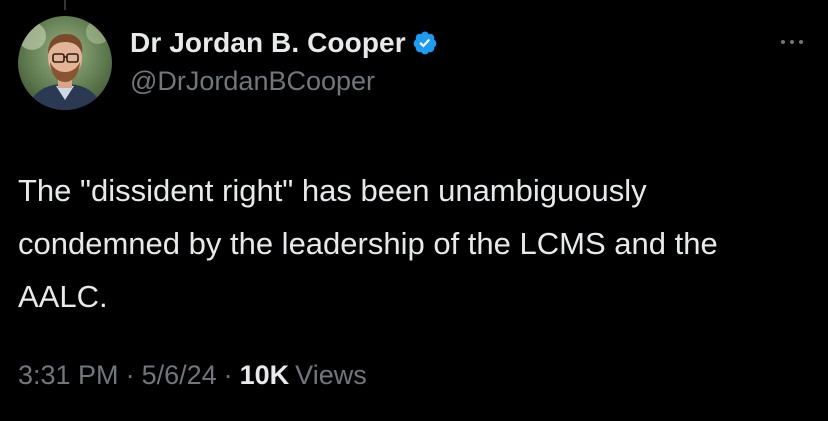 The image size is (828, 421). I want to click on author-handle: @DrJordanBCooper, so click(284, 81).